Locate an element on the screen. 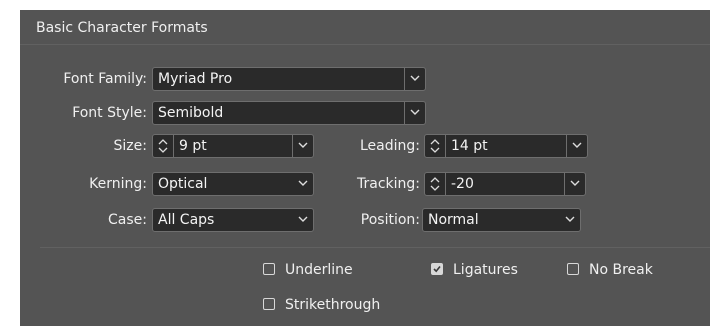 The height and width of the screenshot is (326, 710). panel-title: Basic Character Formats is located at coordinates (122, 28).